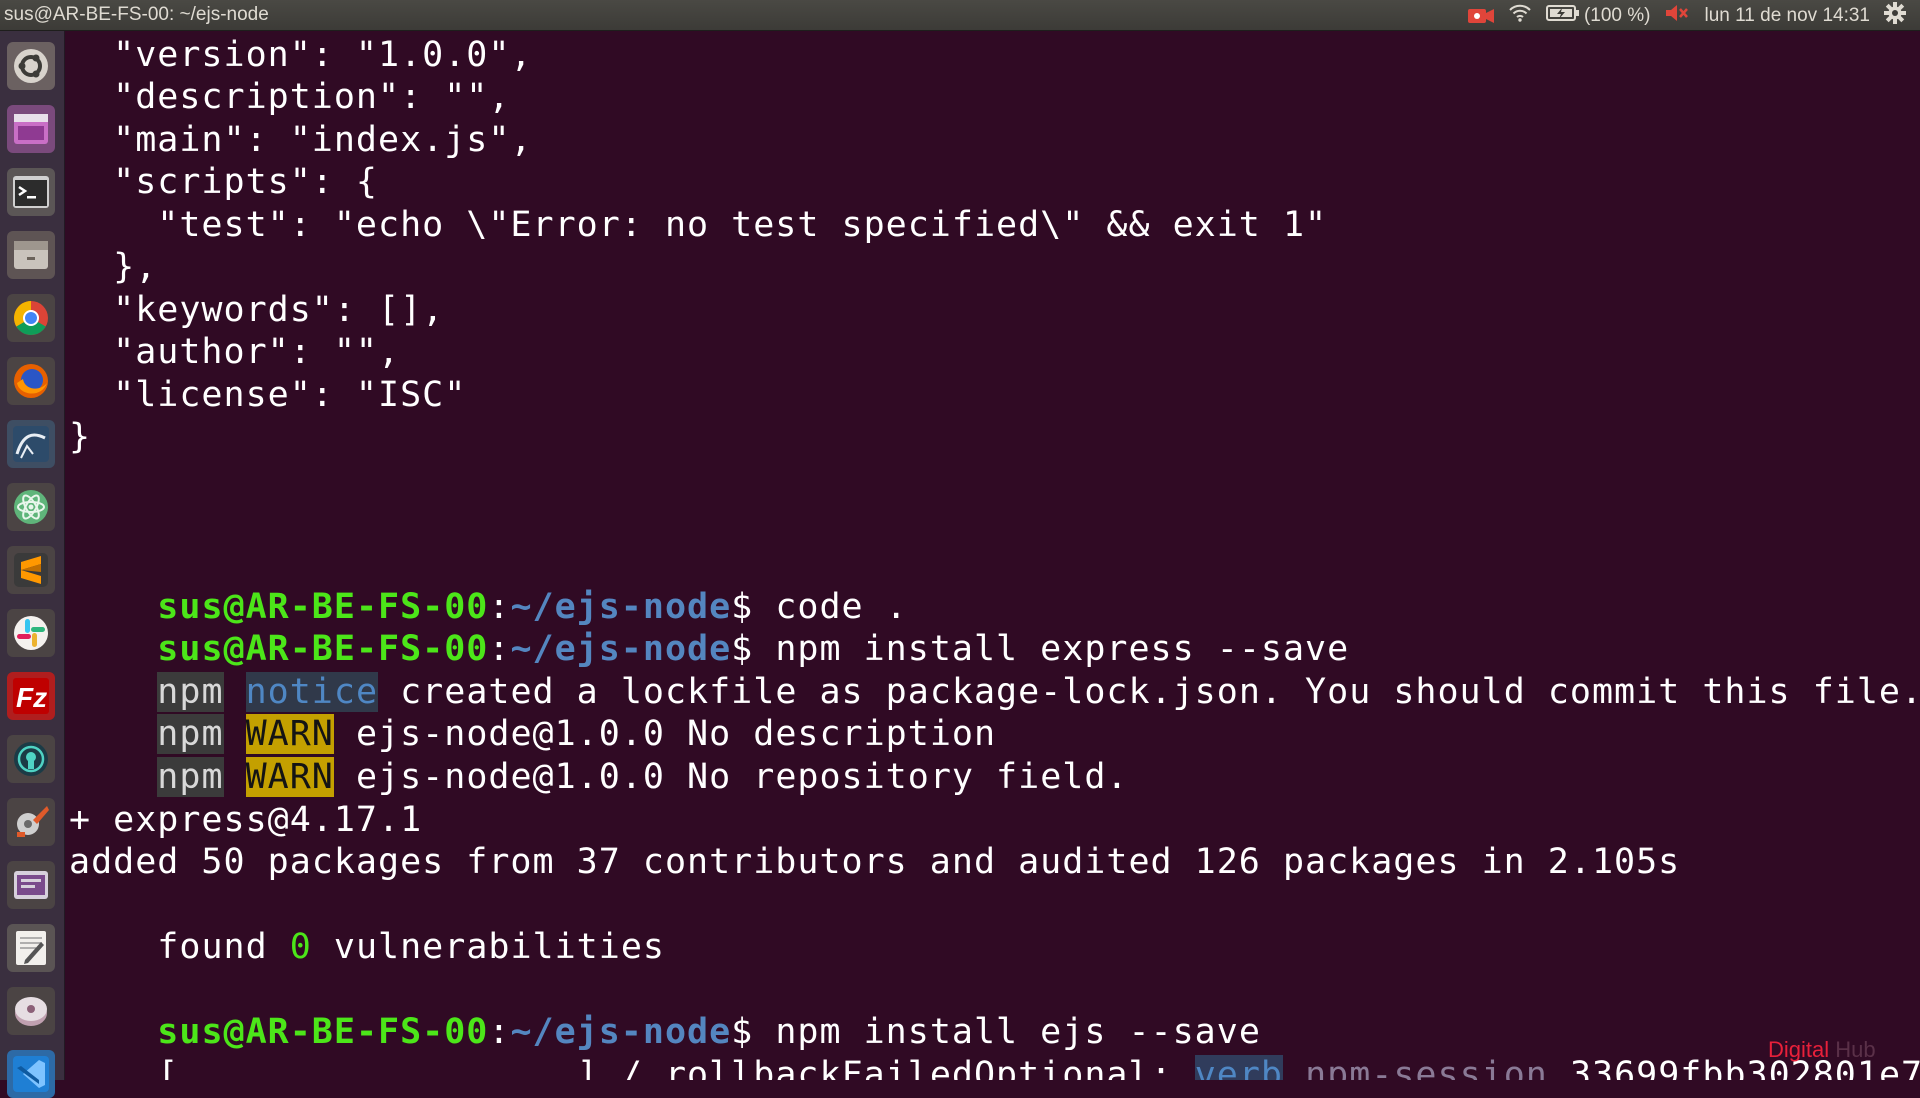  I want to click on mysql-workbench-icon, so click(31, 444).